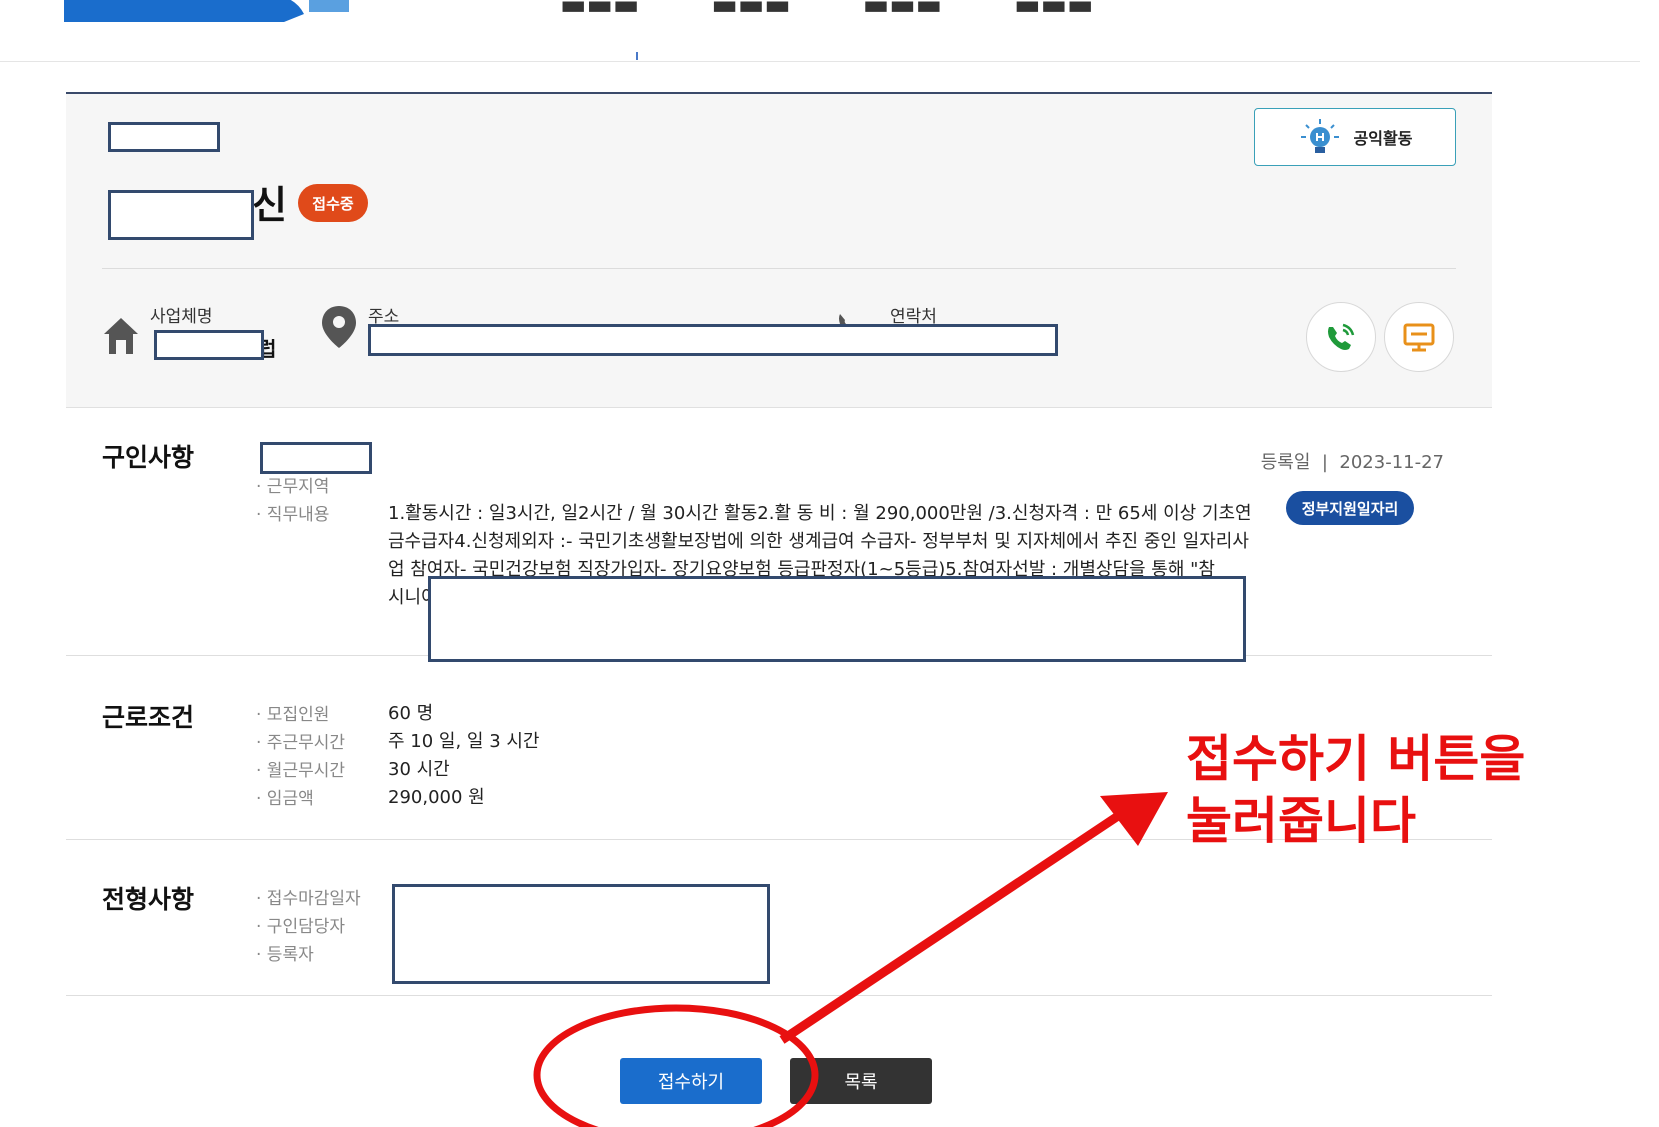 This screenshot has width=1659, height=1127. Describe the element at coordinates (1356, 790) in the screenshot. I see `annotation-text: 접수하기 버튼을 눌러줍니다` at that location.